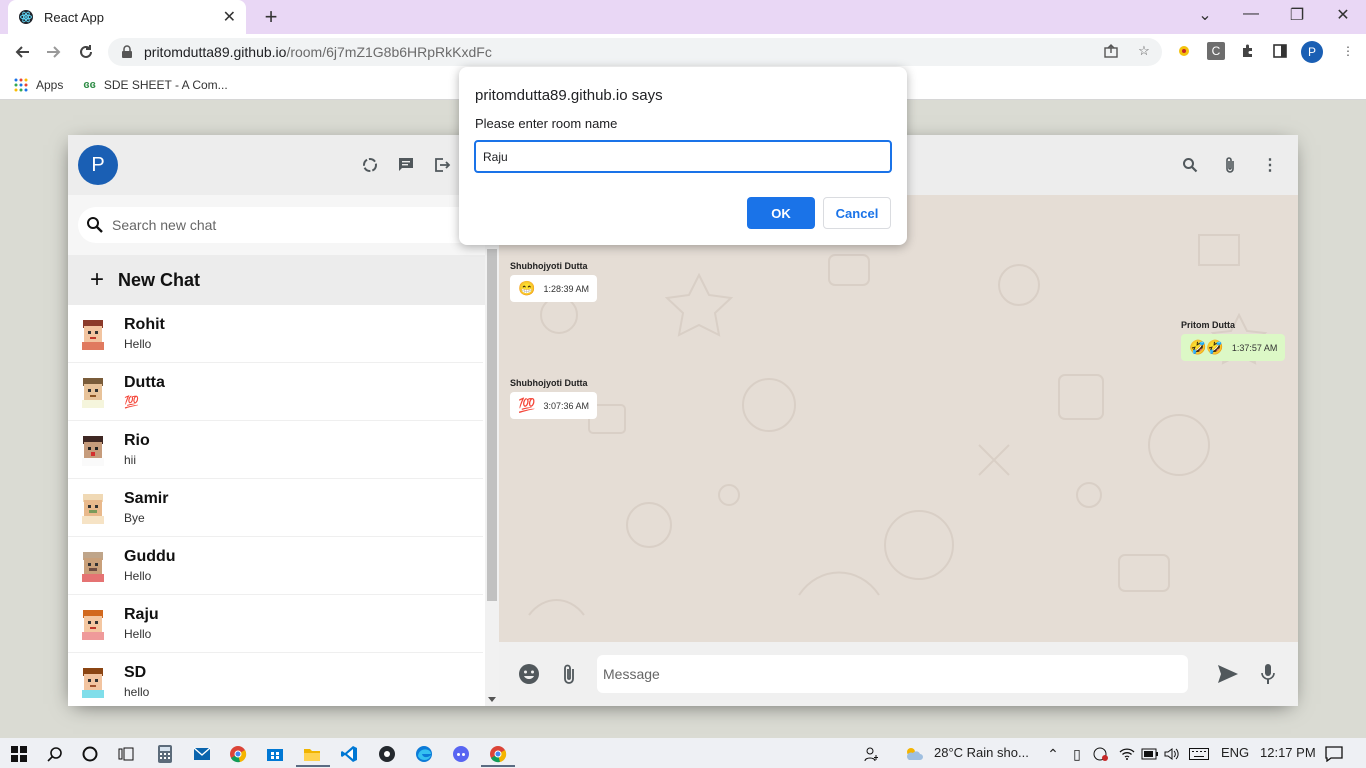 The height and width of the screenshot is (768, 1366). Describe the element at coordinates (442, 165) in the screenshot. I see `logout-icon` at that location.